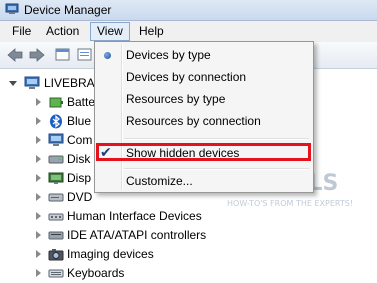 This screenshot has height=283, width=377. I want to click on window-title: Device Manager, so click(68, 10).